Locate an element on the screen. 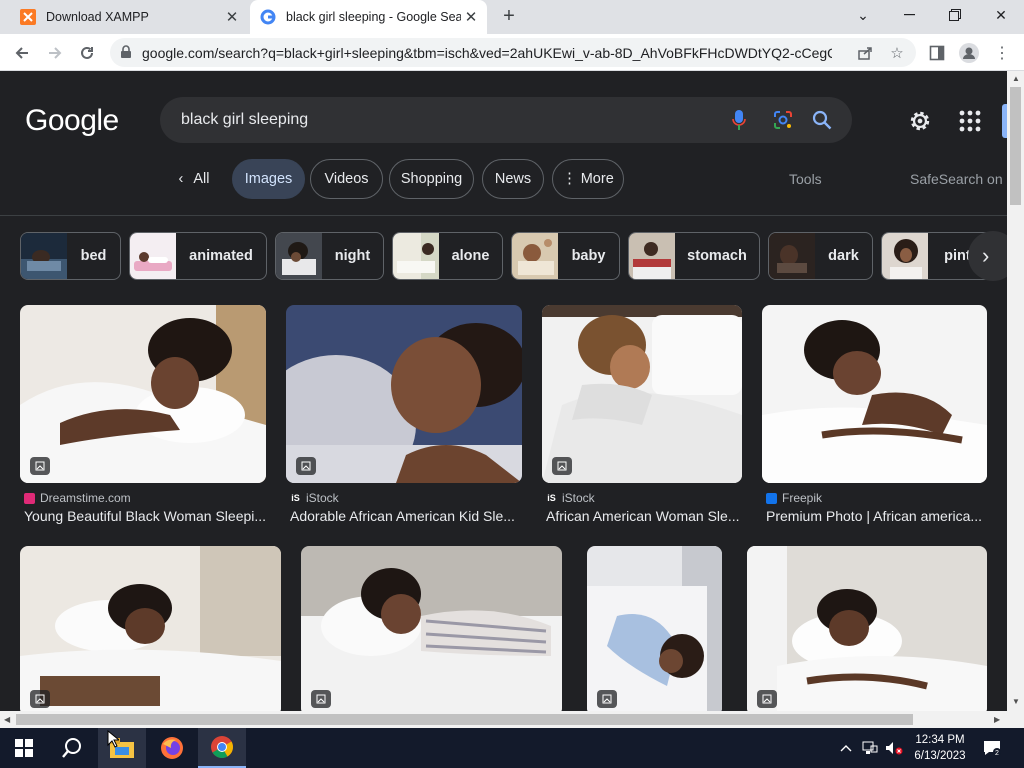 The height and width of the screenshot is (768, 1024). related-label: night is located at coordinates (352, 256).